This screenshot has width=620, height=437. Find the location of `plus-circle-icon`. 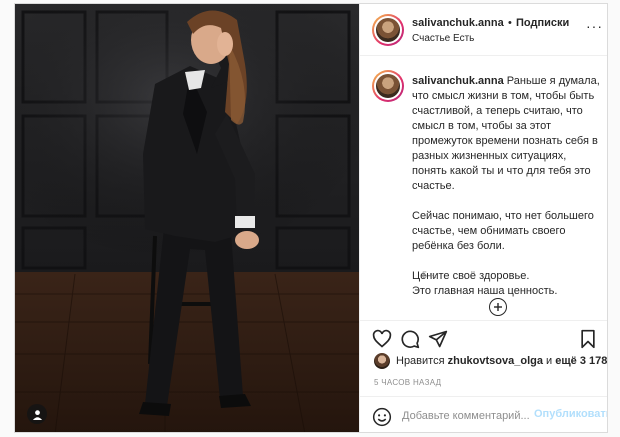

plus-circle-icon is located at coordinates (498, 307).